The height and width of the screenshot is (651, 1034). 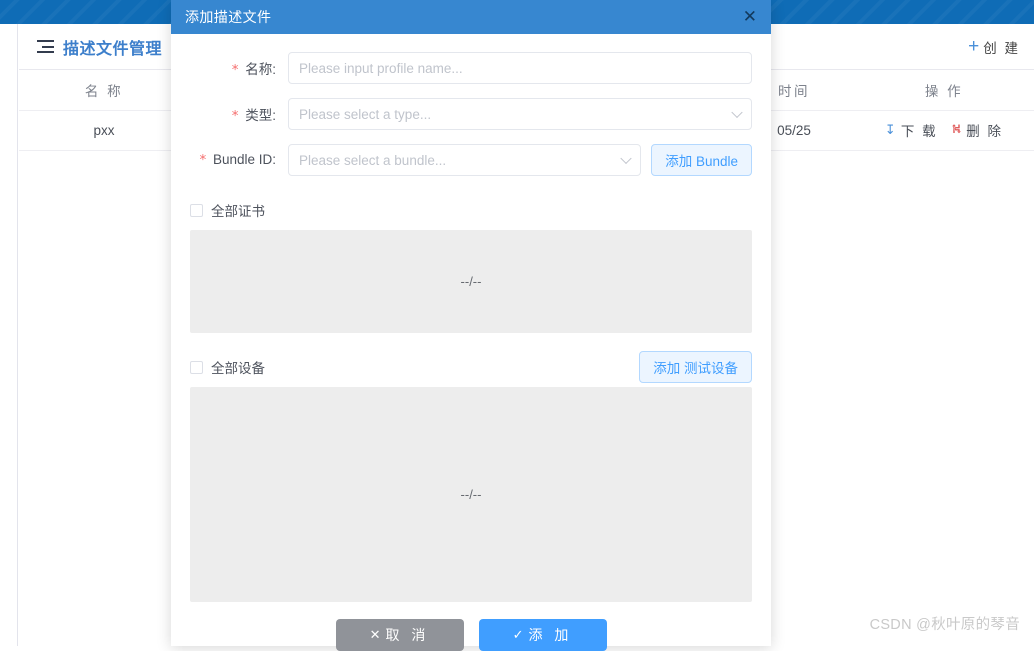 What do you see at coordinates (238, 367) in the screenshot?
I see `all-devices-label: 全部设备` at bounding box center [238, 367].